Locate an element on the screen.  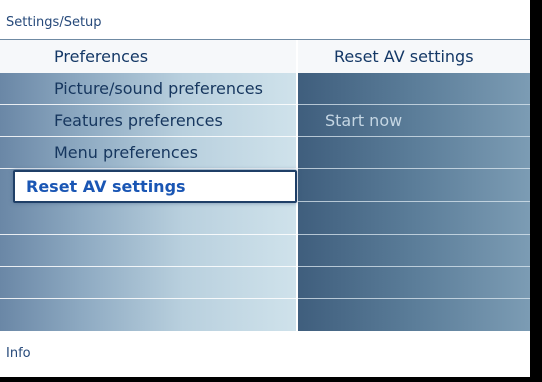
submenu-title: Reset AV settings is located at coordinates (404, 56).